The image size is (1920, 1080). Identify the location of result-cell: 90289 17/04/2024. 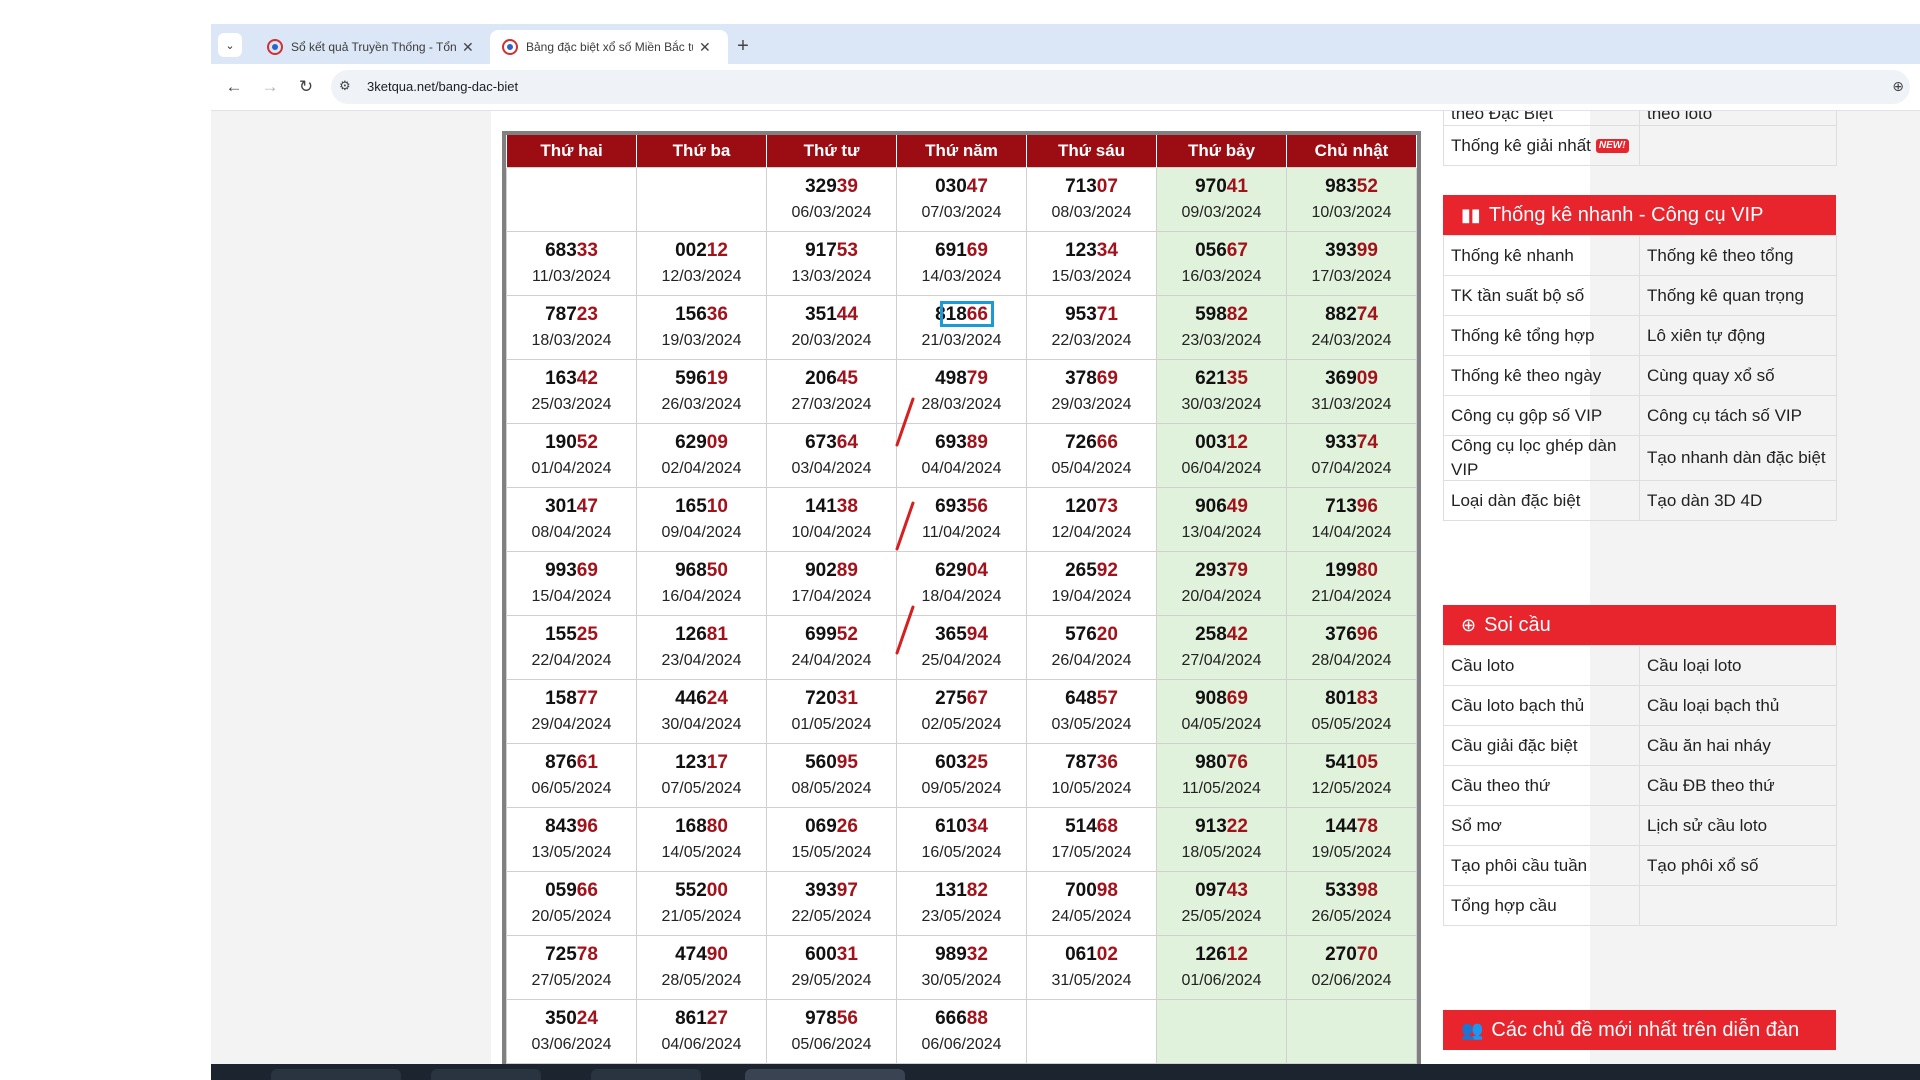
(831, 583).